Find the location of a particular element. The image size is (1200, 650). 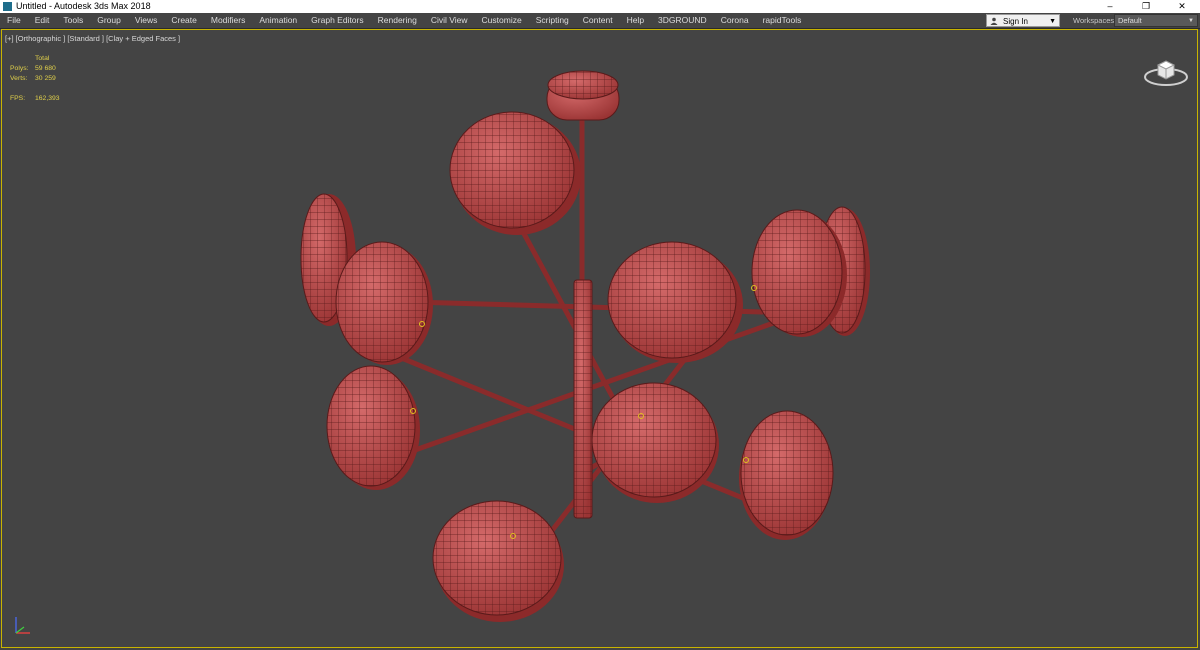

menu-item: Help is located at coordinates (635, 20).